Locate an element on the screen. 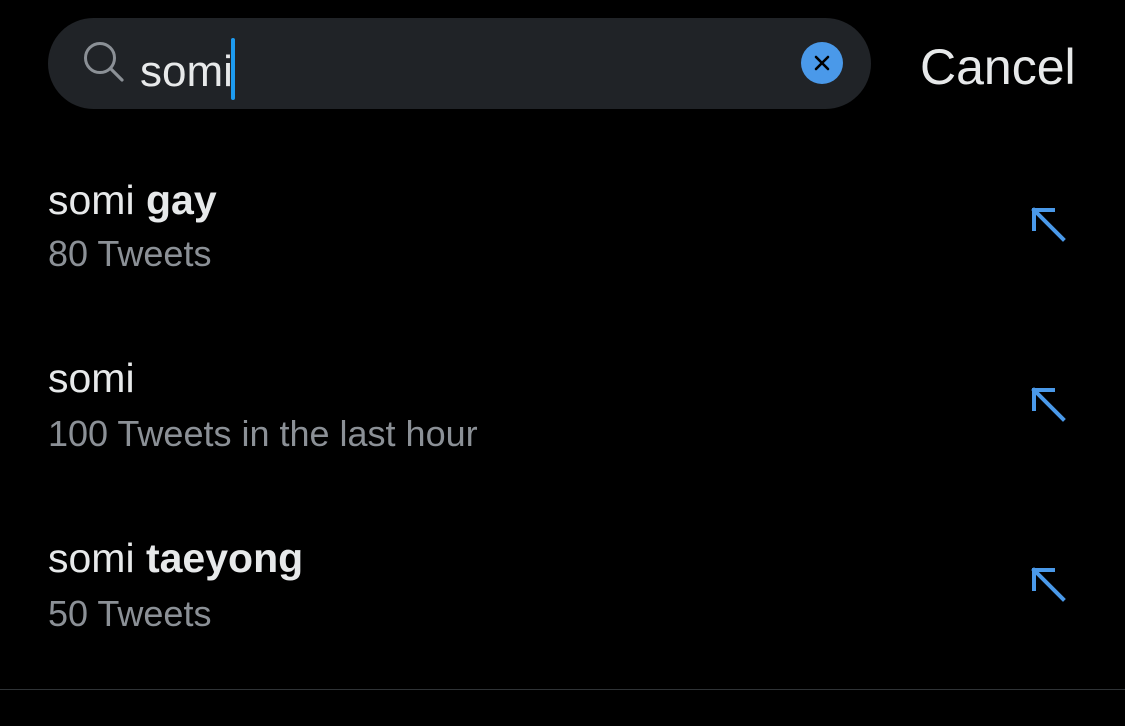  close-icon is located at coordinates (822, 63).